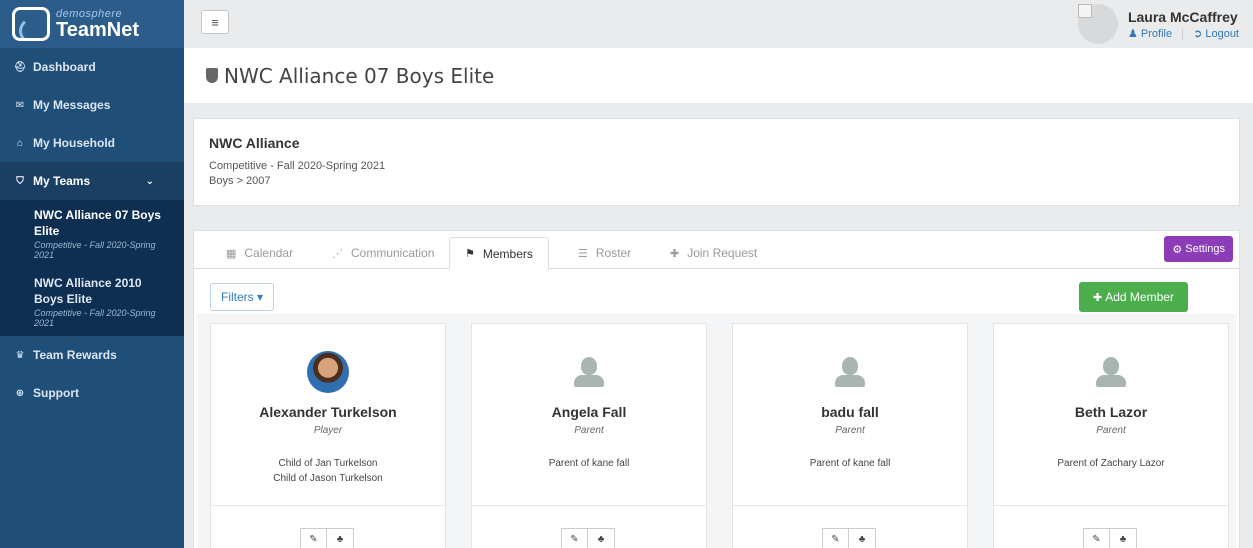 Image resolution: width=1253 pixels, height=548 pixels. I want to click on logo-brand-small: demosphere, so click(89, 13).